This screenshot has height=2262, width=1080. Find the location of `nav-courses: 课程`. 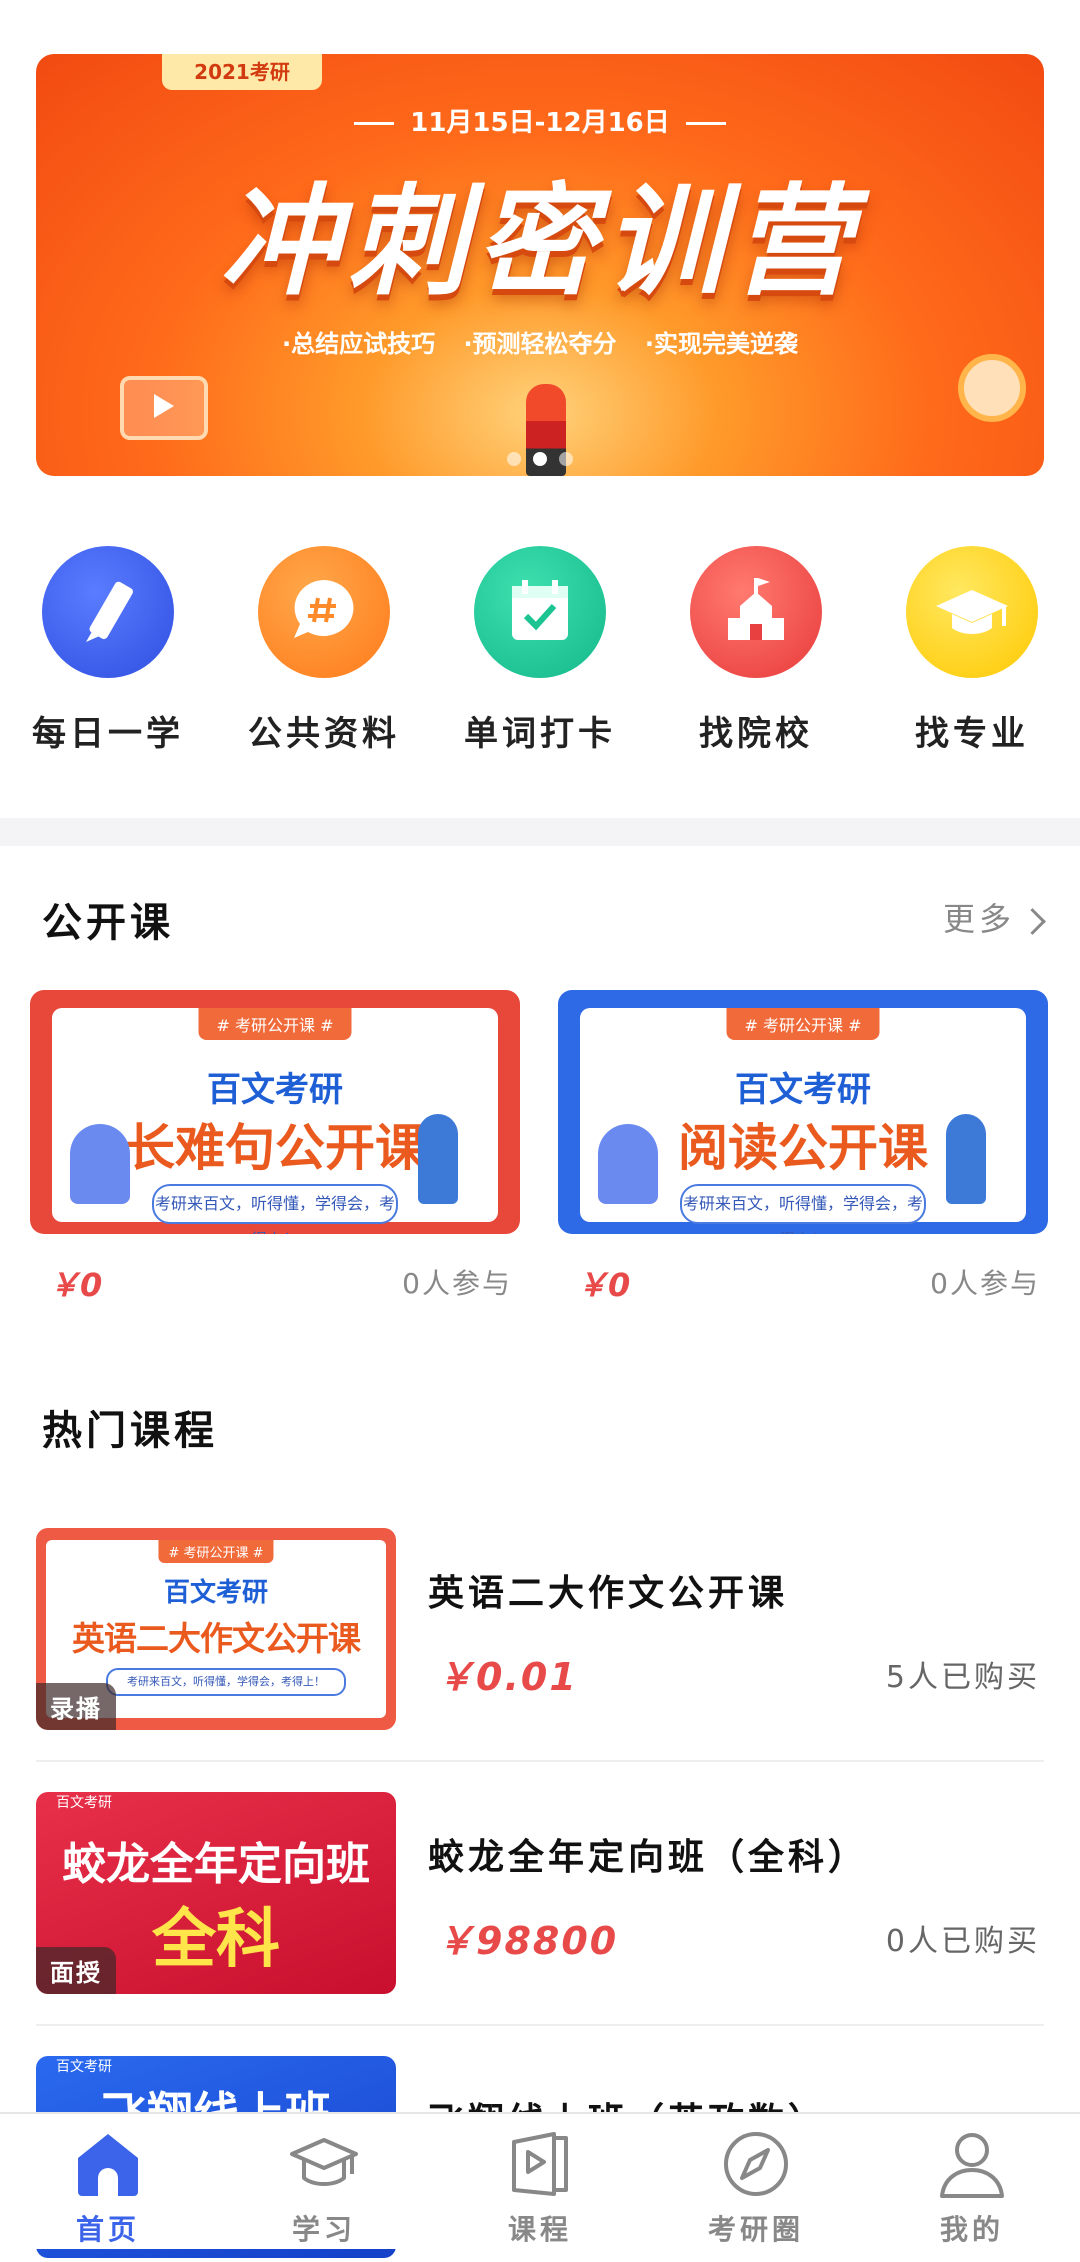

nav-courses: 课程 is located at coordinates (540, 2181).